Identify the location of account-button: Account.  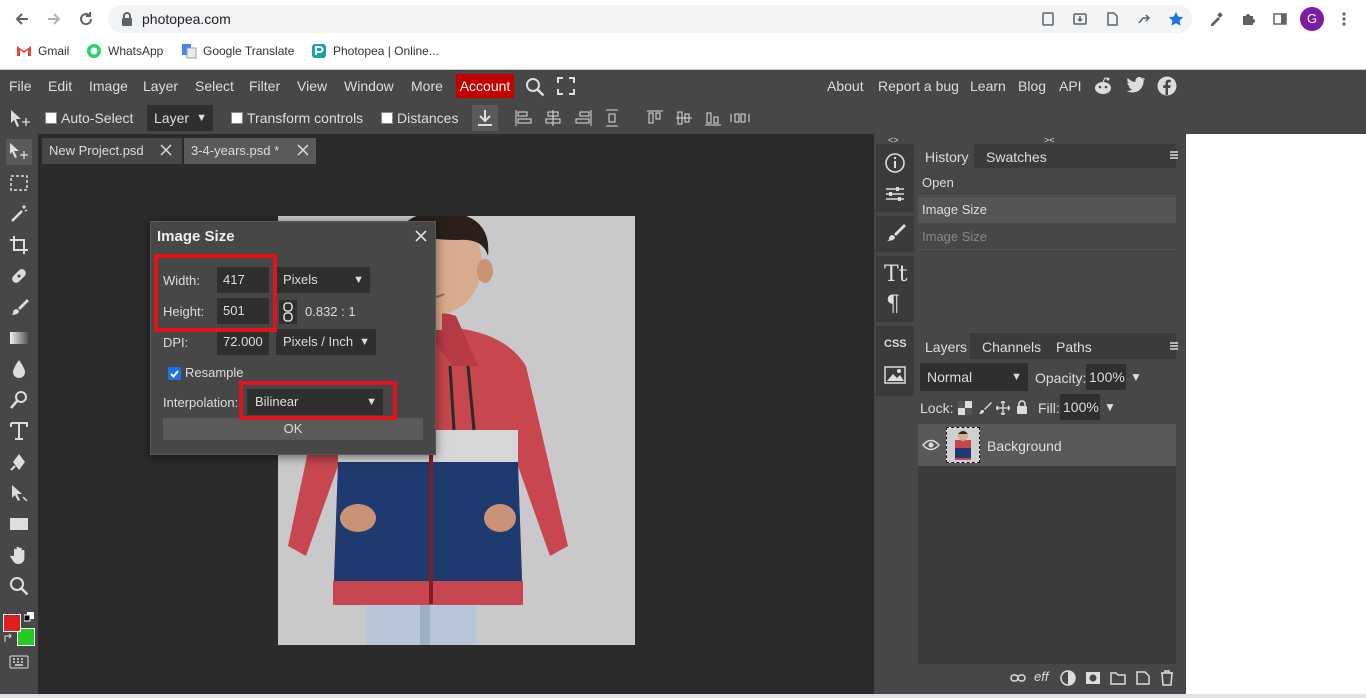
(485, 86).